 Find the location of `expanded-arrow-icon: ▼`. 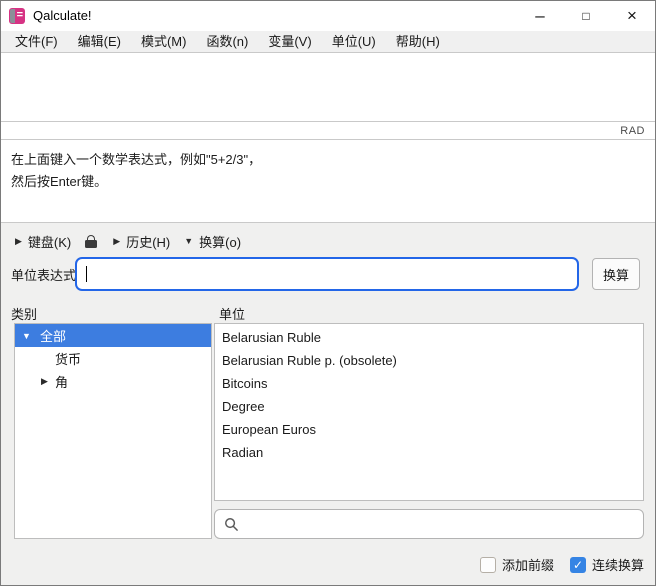

expanded-arrow-icon: ▼ is located at coordinates (26, 336).